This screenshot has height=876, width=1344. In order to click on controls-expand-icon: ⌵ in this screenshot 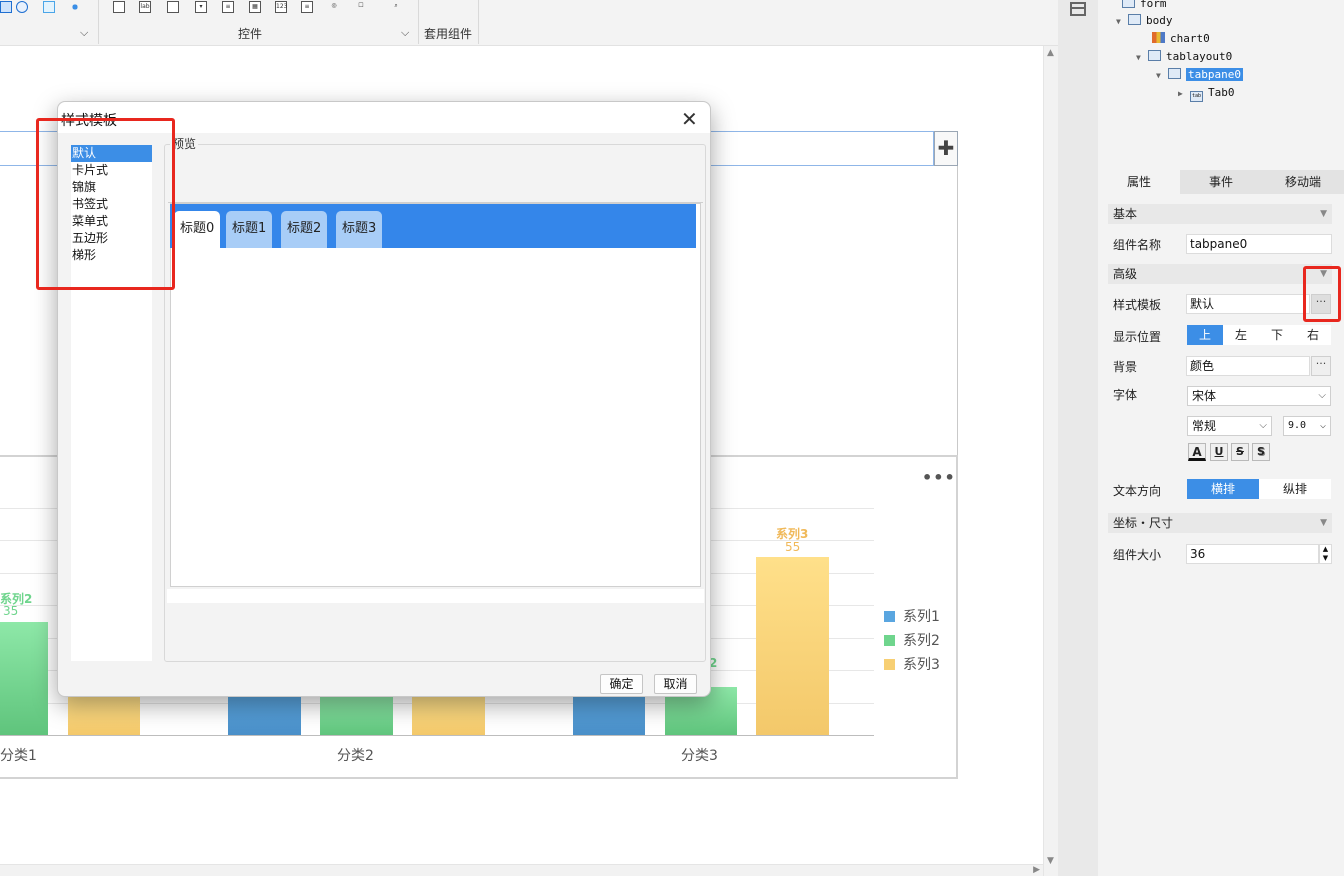, I will do `click(405, 33)`.